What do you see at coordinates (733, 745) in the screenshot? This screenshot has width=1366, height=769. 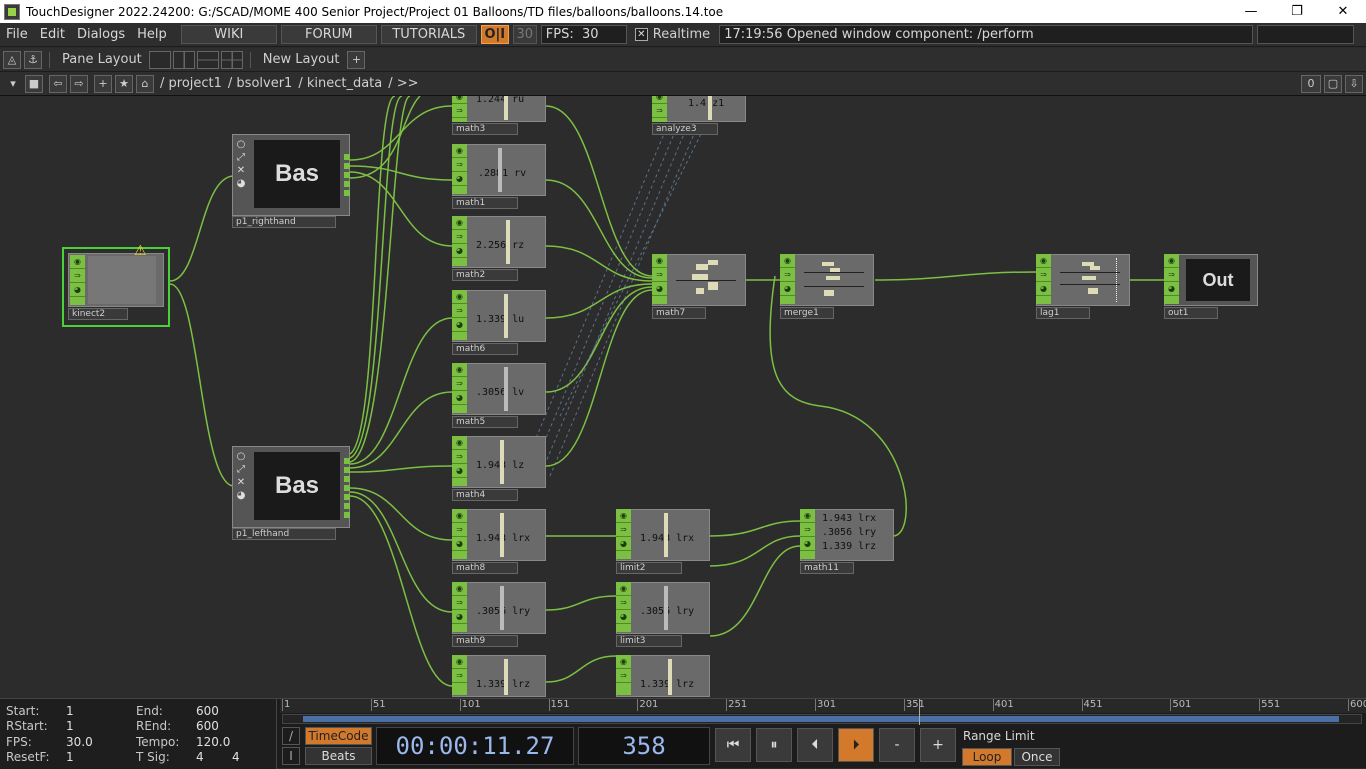 I see `to-start-button: ⏮` at bounding box center [733, 745].